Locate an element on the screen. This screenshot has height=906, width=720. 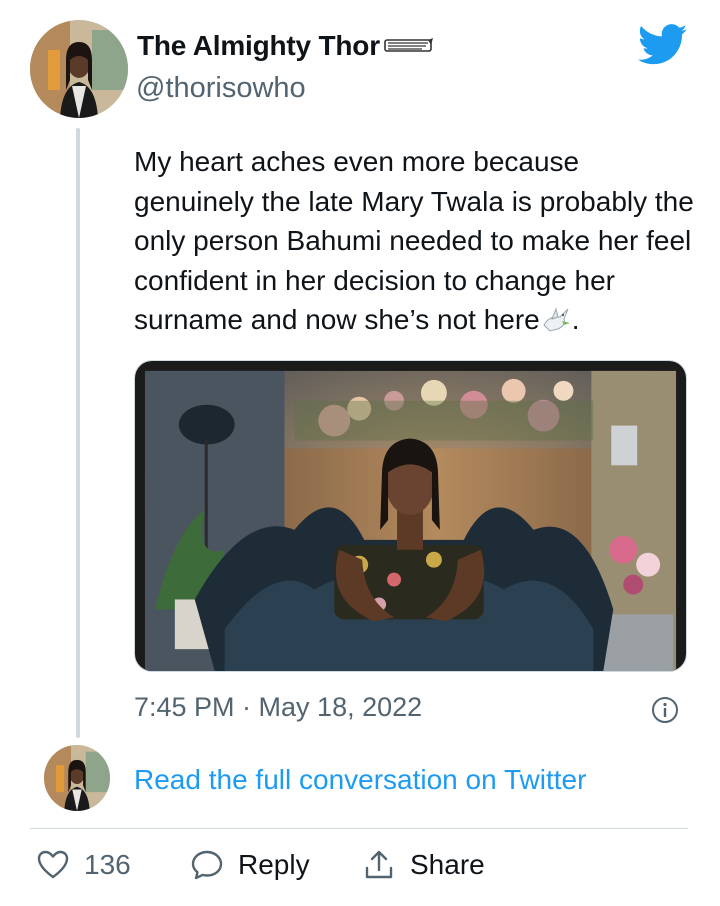
heart-icon is located at coordinates (53, 864).